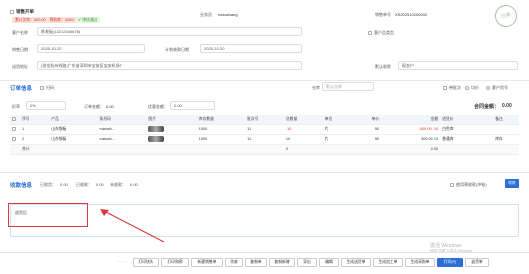 This screenshot has height=274, width=529. I want to click on account-label: 默认收款, so click(383, 66).